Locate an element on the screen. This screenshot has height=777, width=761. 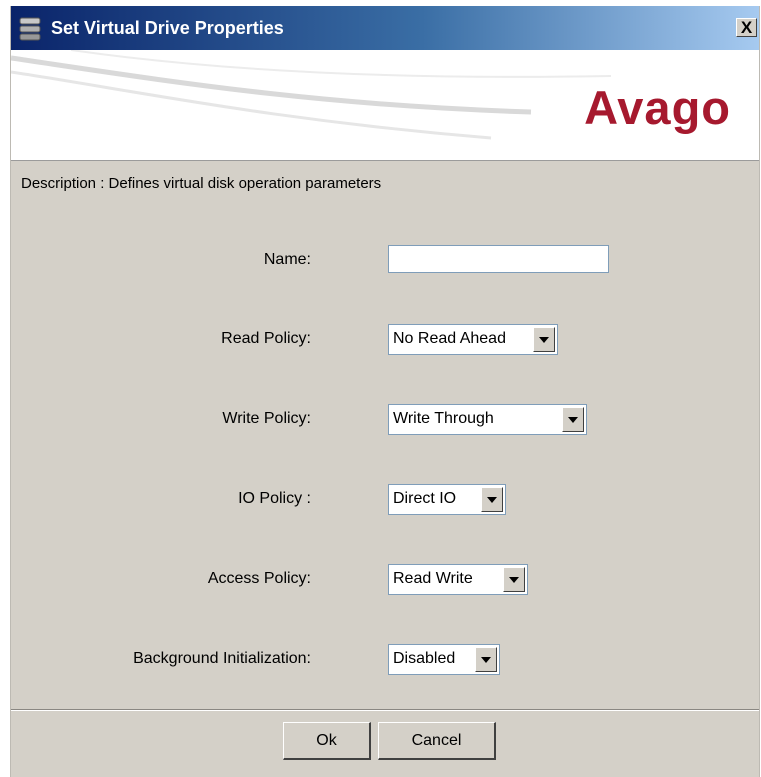
cancel-button: Cancel is located at coordinates (437, 741).